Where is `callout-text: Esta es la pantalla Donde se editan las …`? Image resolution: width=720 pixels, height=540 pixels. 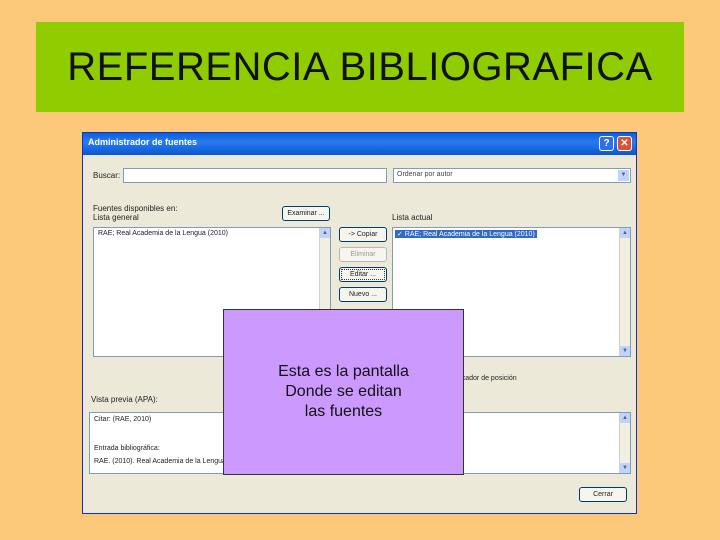
callout-text: Esta es la pantalla Donde se editan las … is located at coordinates (343, 391).